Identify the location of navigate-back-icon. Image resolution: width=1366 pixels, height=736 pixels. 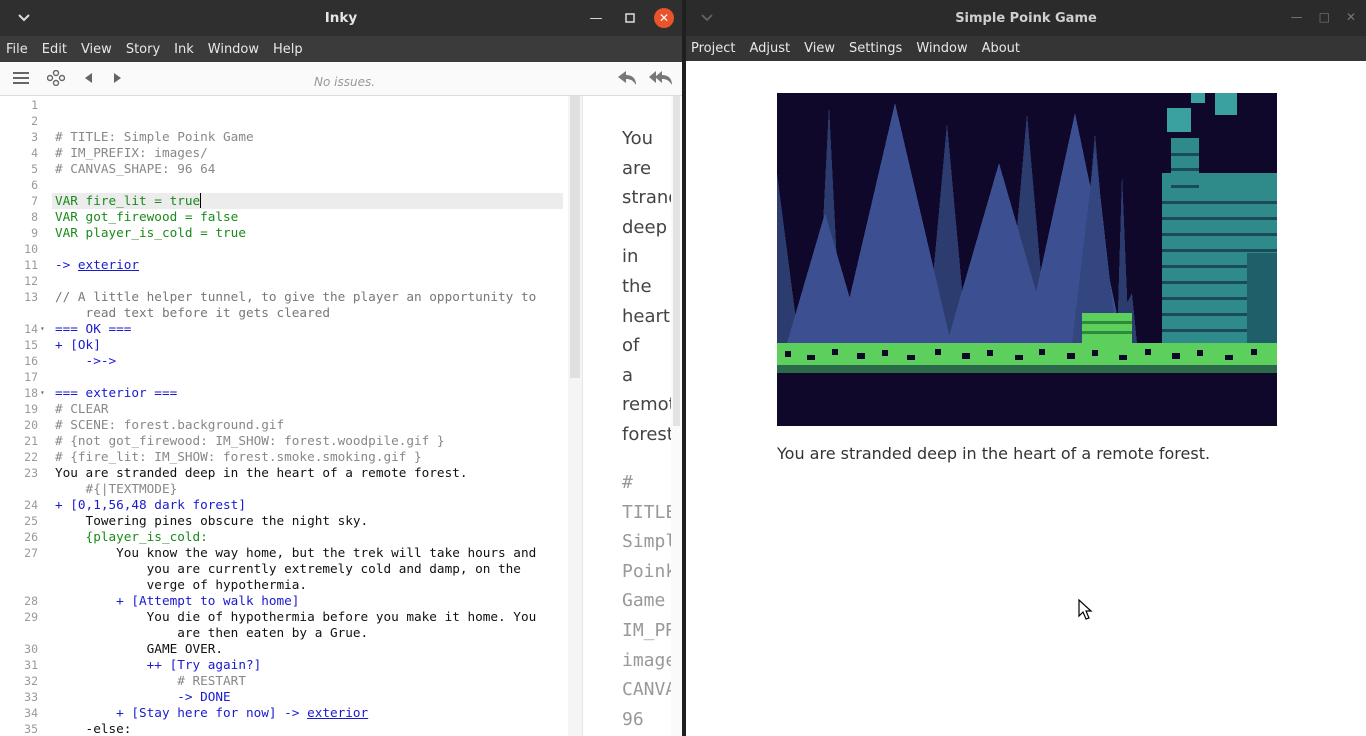
(89, 78).